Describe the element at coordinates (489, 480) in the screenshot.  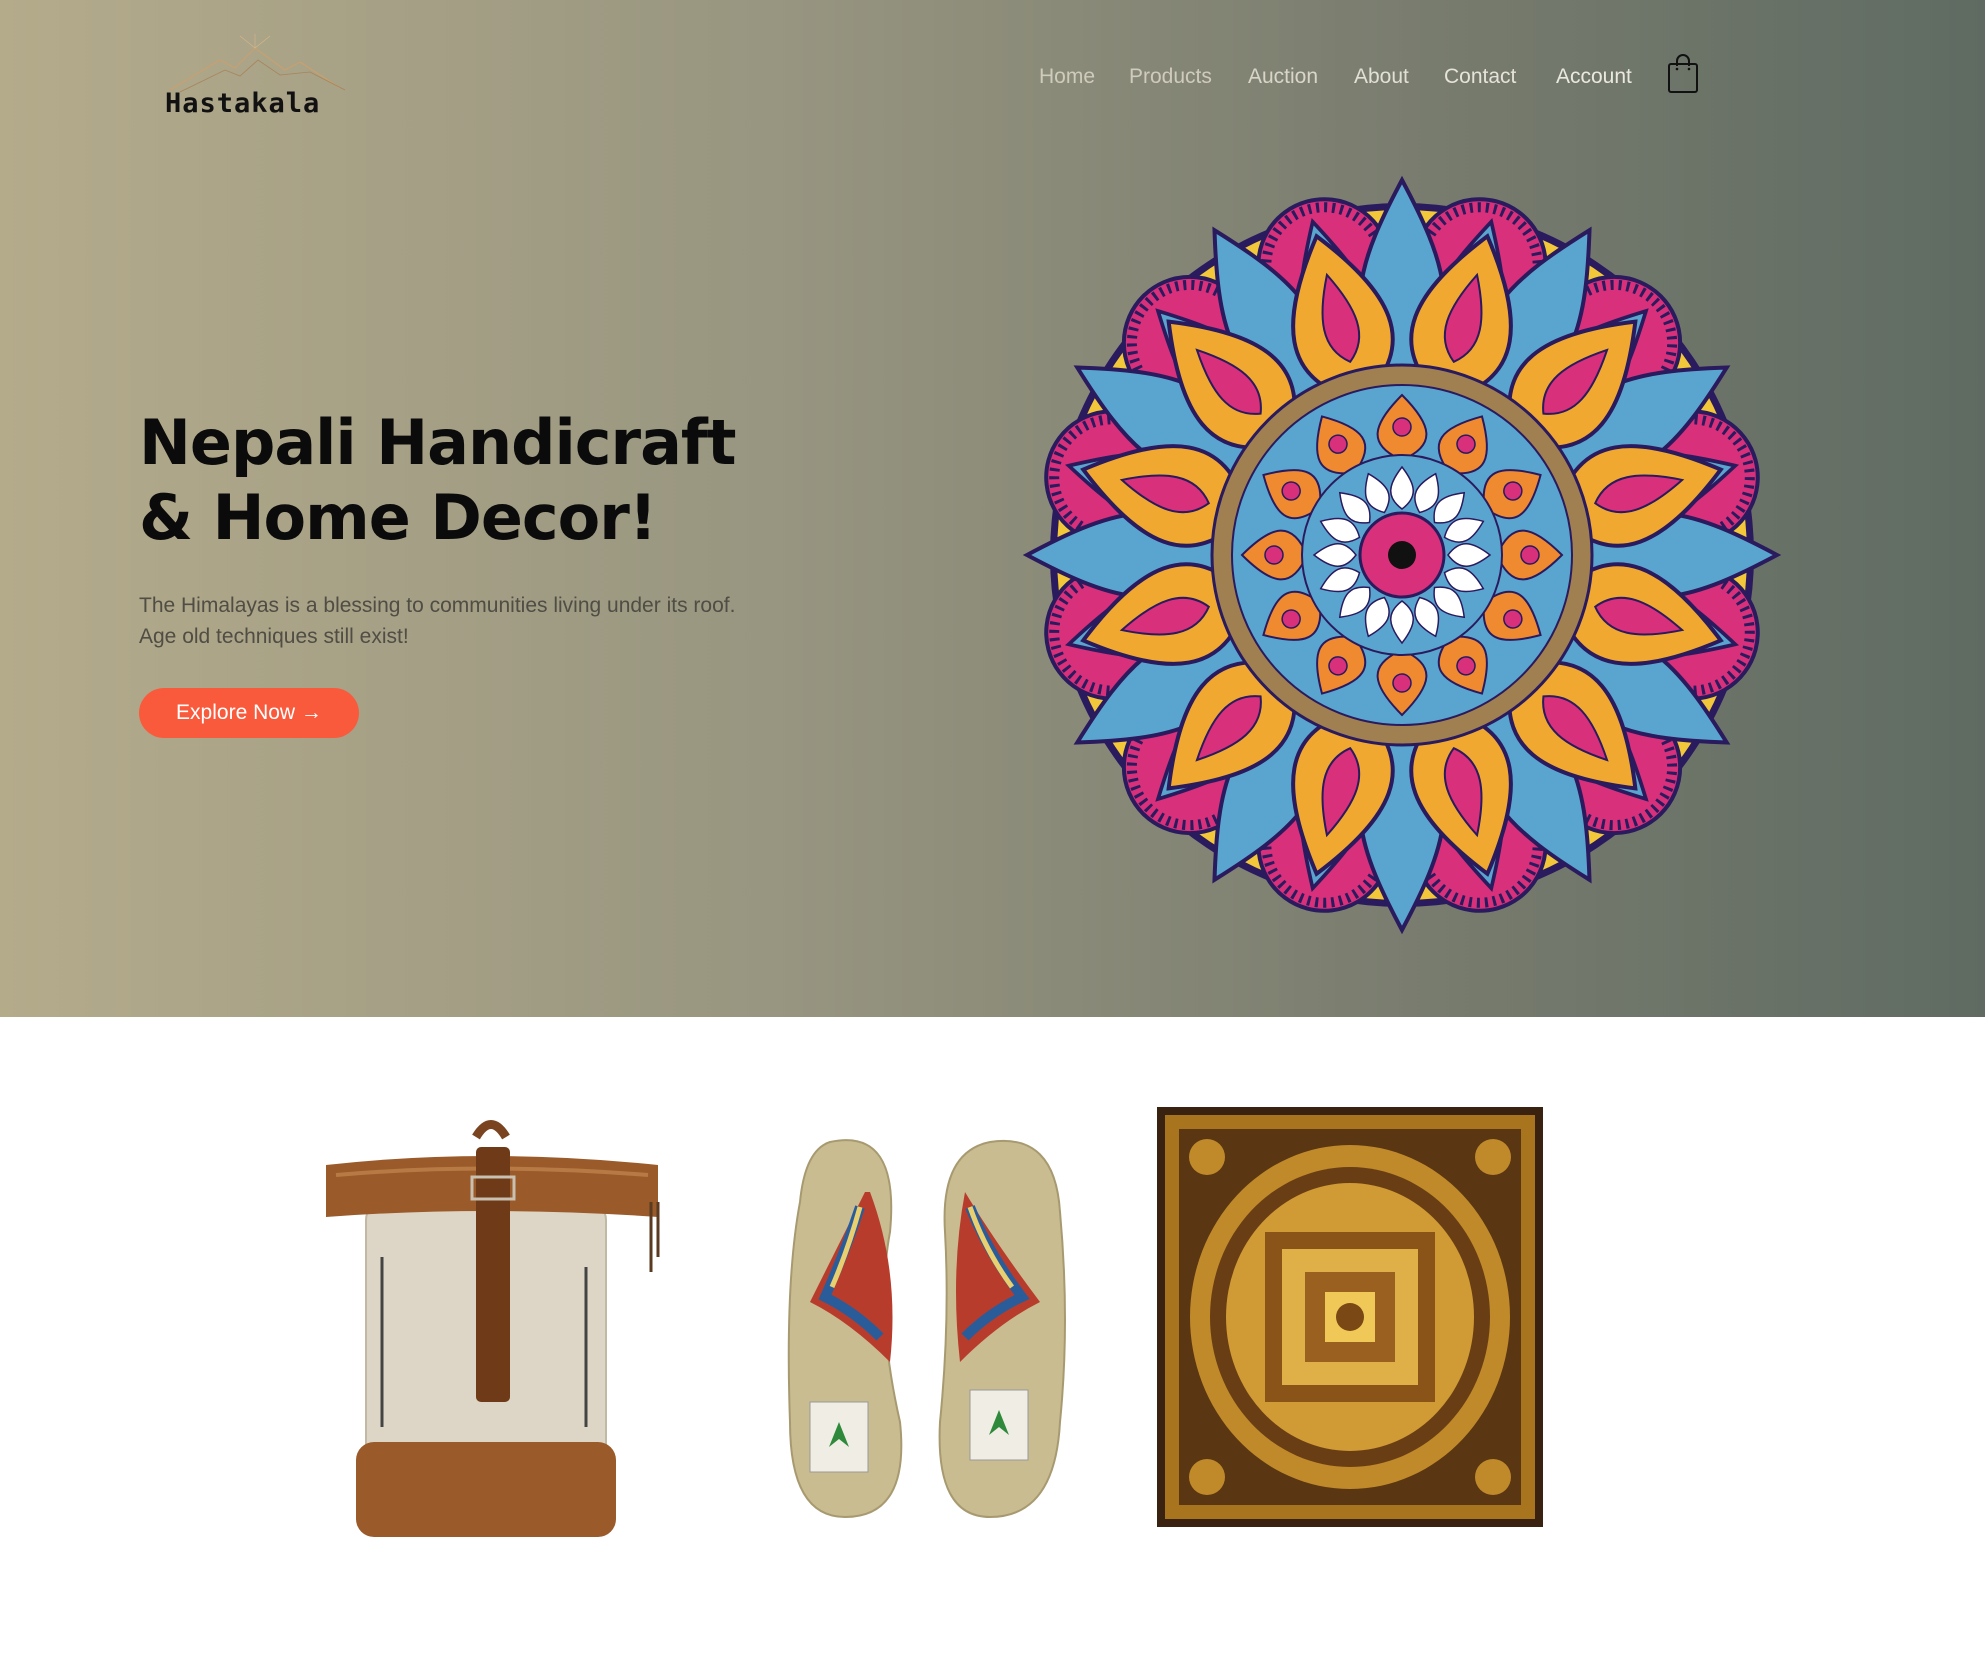
I see `hero-title: Nepali Handicraft & Home Decor!` at that location.